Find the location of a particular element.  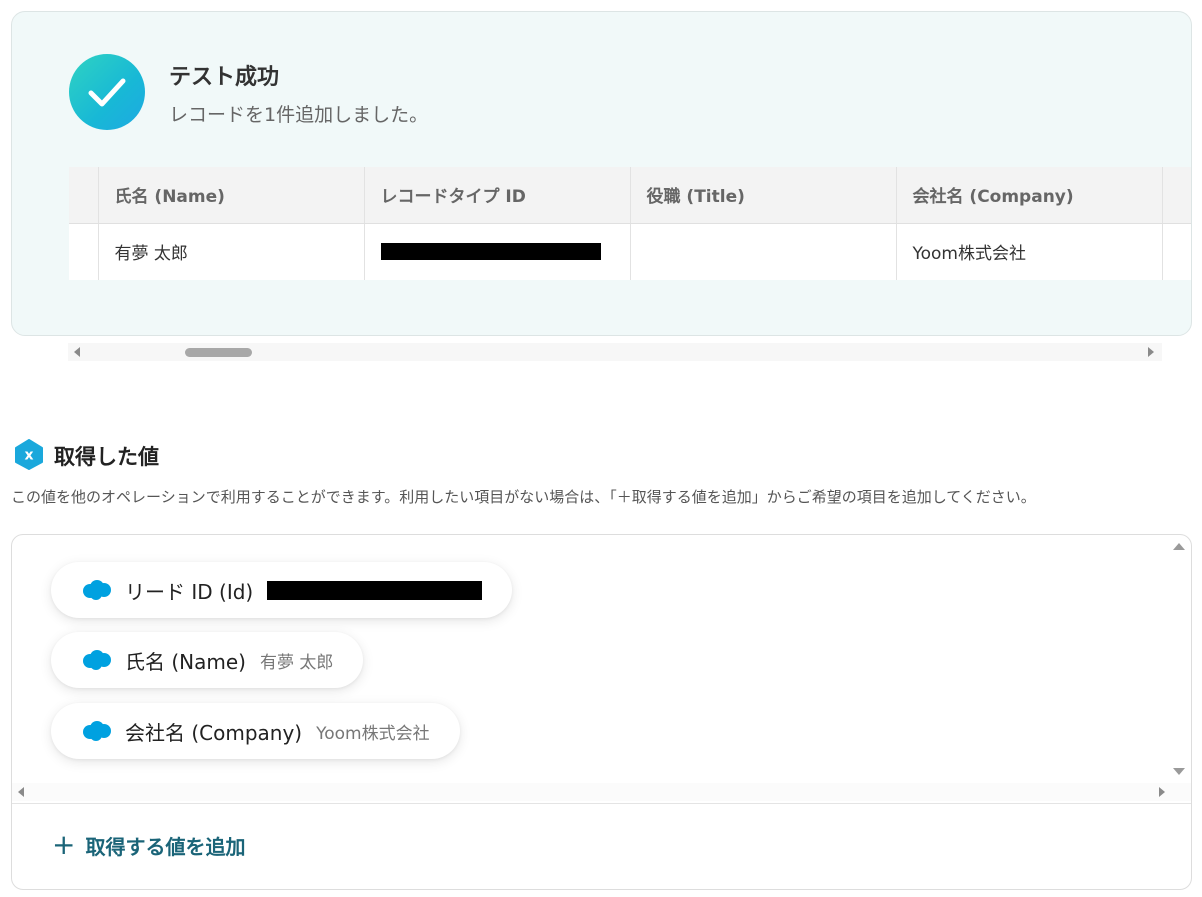

value-chip-label: リード ID (Id) is located at coordinates (189, 591).